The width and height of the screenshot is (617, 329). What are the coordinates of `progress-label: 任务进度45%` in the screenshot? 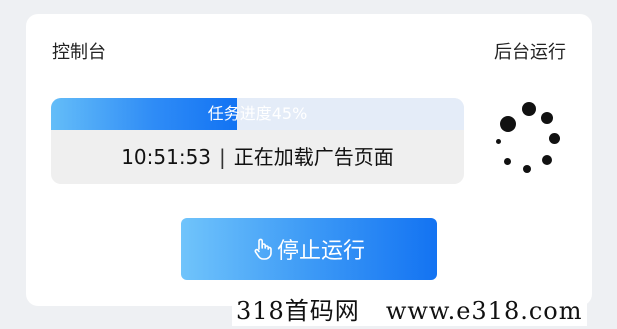 It's located at (257, 113).